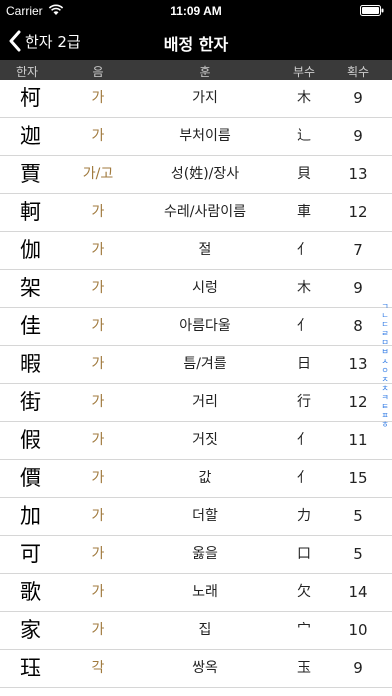  Describe the element at coordinates (196, 403) in the screenshot. I see `table-row: 街 가 거리 行 12` at that location.